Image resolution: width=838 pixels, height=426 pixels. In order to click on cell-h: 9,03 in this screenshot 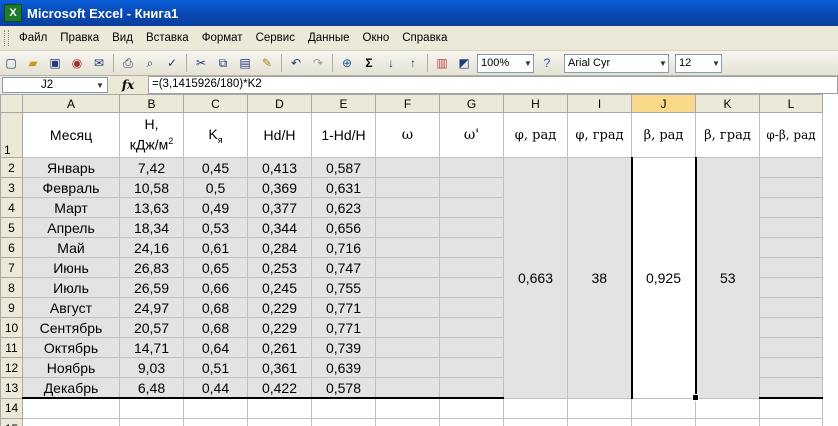, I will do `click(151, 367)`.